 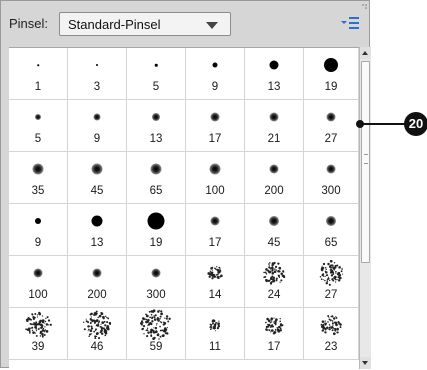 What do you see at coordinates (350, 23) in the screenshot?
I see `panel-menu-icon` at bounding box center [350, 23].